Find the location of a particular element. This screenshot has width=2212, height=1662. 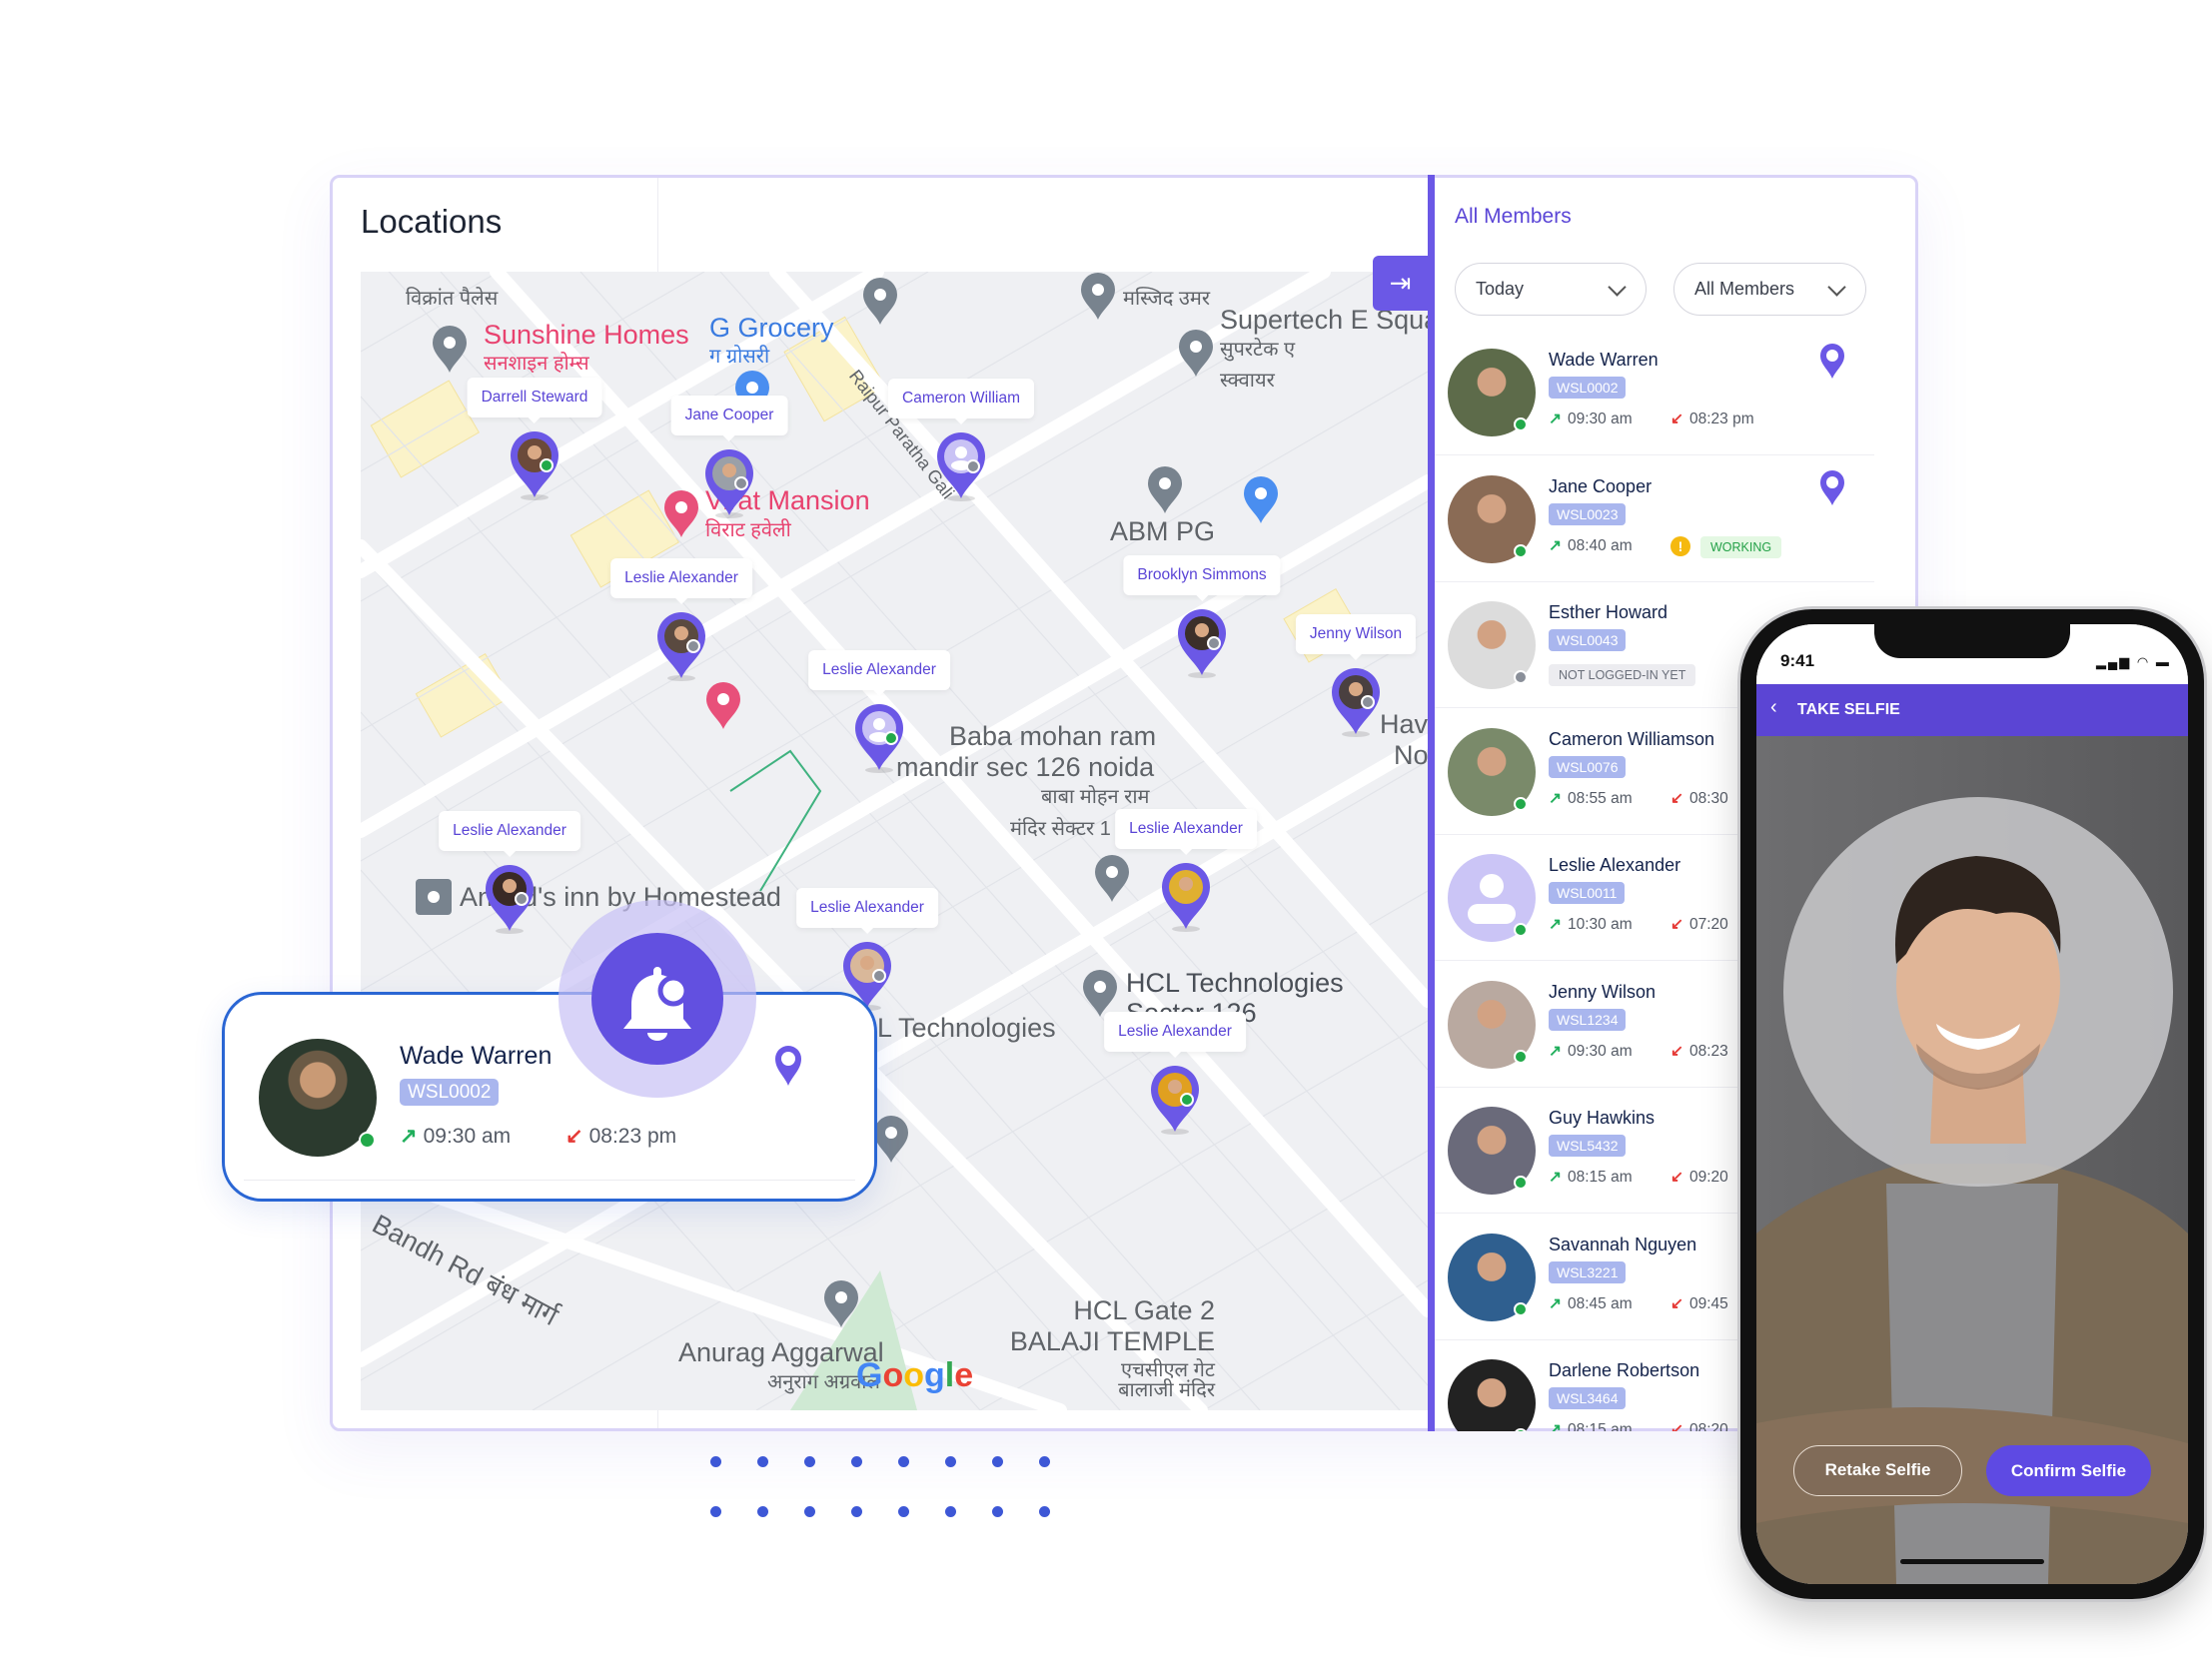

check-out-time: 07:20 is located at coordinates (1708, 925).